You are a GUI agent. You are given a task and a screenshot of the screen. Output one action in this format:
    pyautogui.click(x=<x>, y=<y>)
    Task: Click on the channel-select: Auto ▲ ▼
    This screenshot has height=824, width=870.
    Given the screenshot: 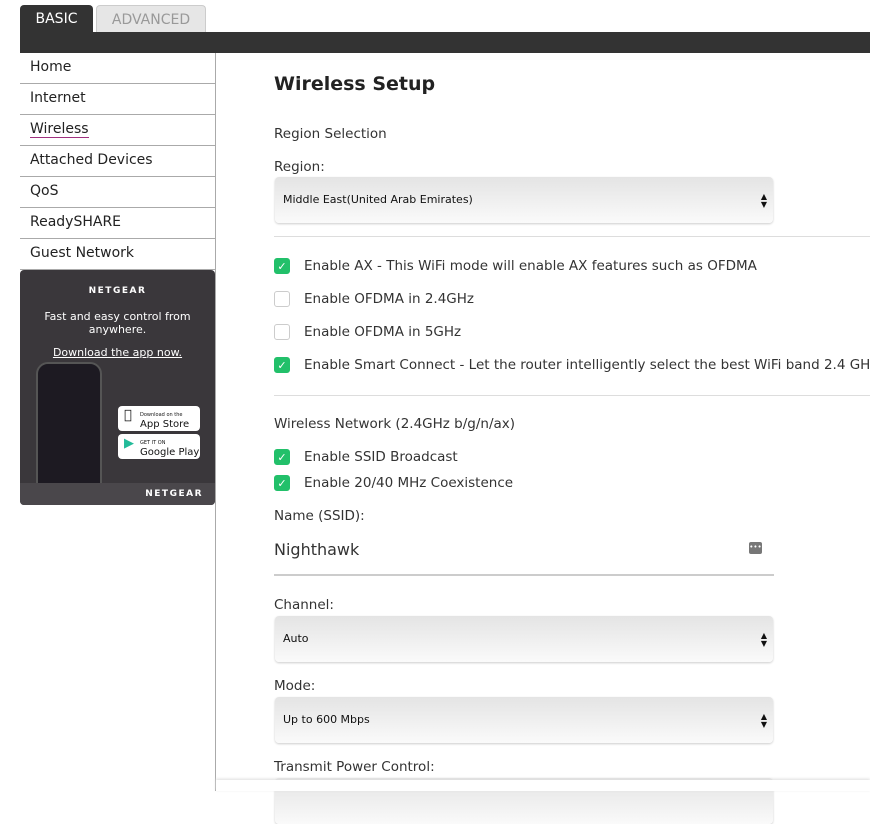 What is the action you would take?
    pyautogui.click(x=524, y=639)
    